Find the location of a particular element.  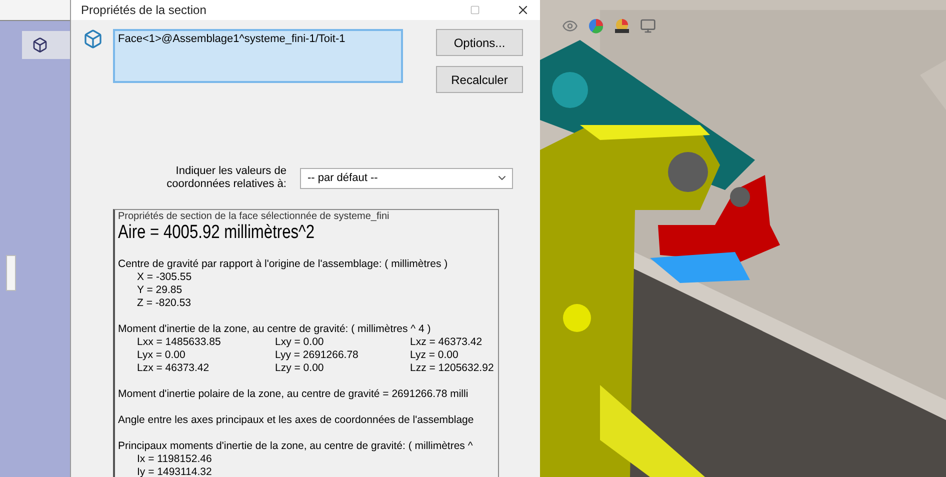

section-heading: Moment d'inertie polaire de la zone, au centre de gravité = 2691266.78 milli is located at coordinates (294, 394).